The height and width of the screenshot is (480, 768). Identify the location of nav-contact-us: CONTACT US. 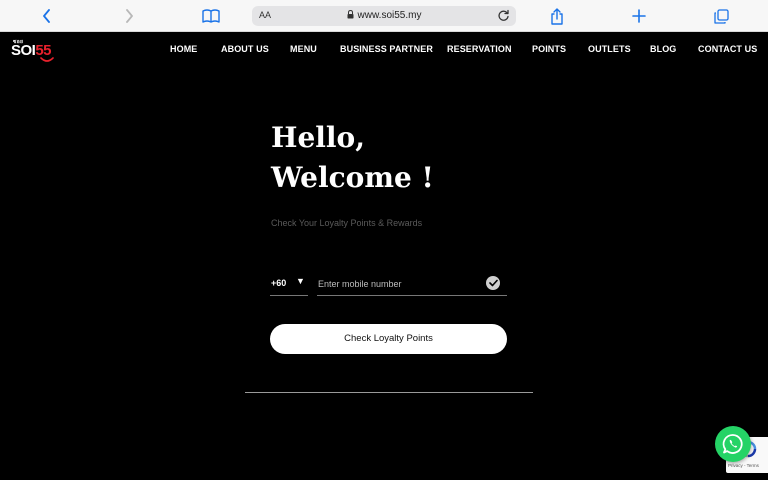
(727, 49).